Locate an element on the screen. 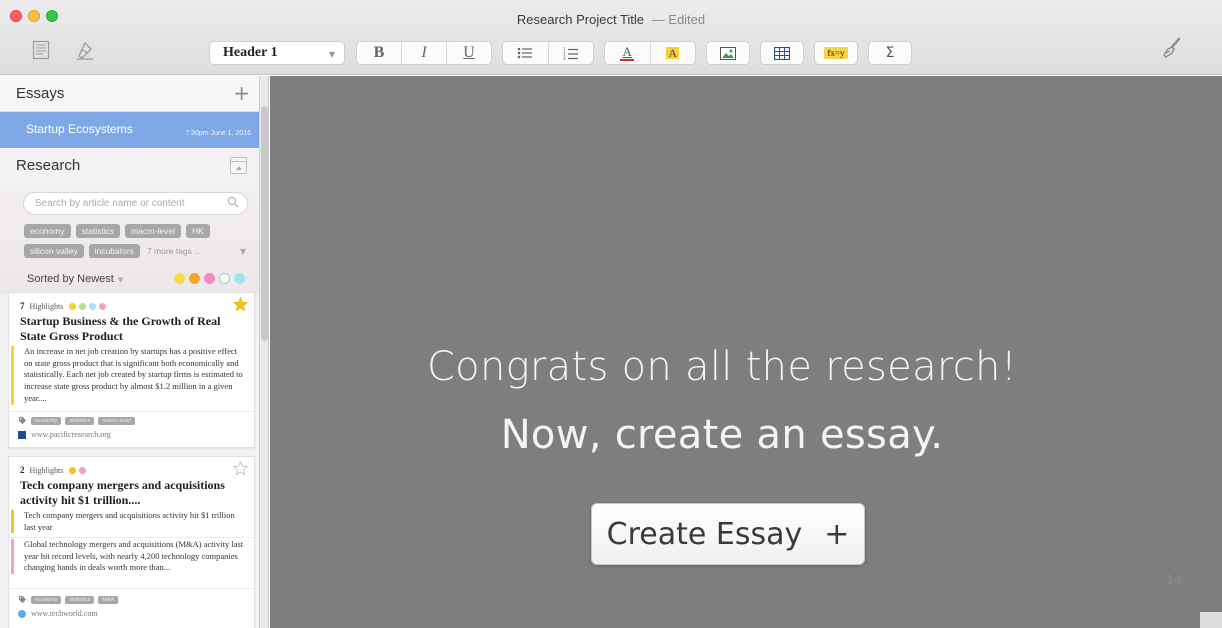 The image size is (1222, 628). search-placeholder: Search by article name or content is located at coordinates (110, 203).